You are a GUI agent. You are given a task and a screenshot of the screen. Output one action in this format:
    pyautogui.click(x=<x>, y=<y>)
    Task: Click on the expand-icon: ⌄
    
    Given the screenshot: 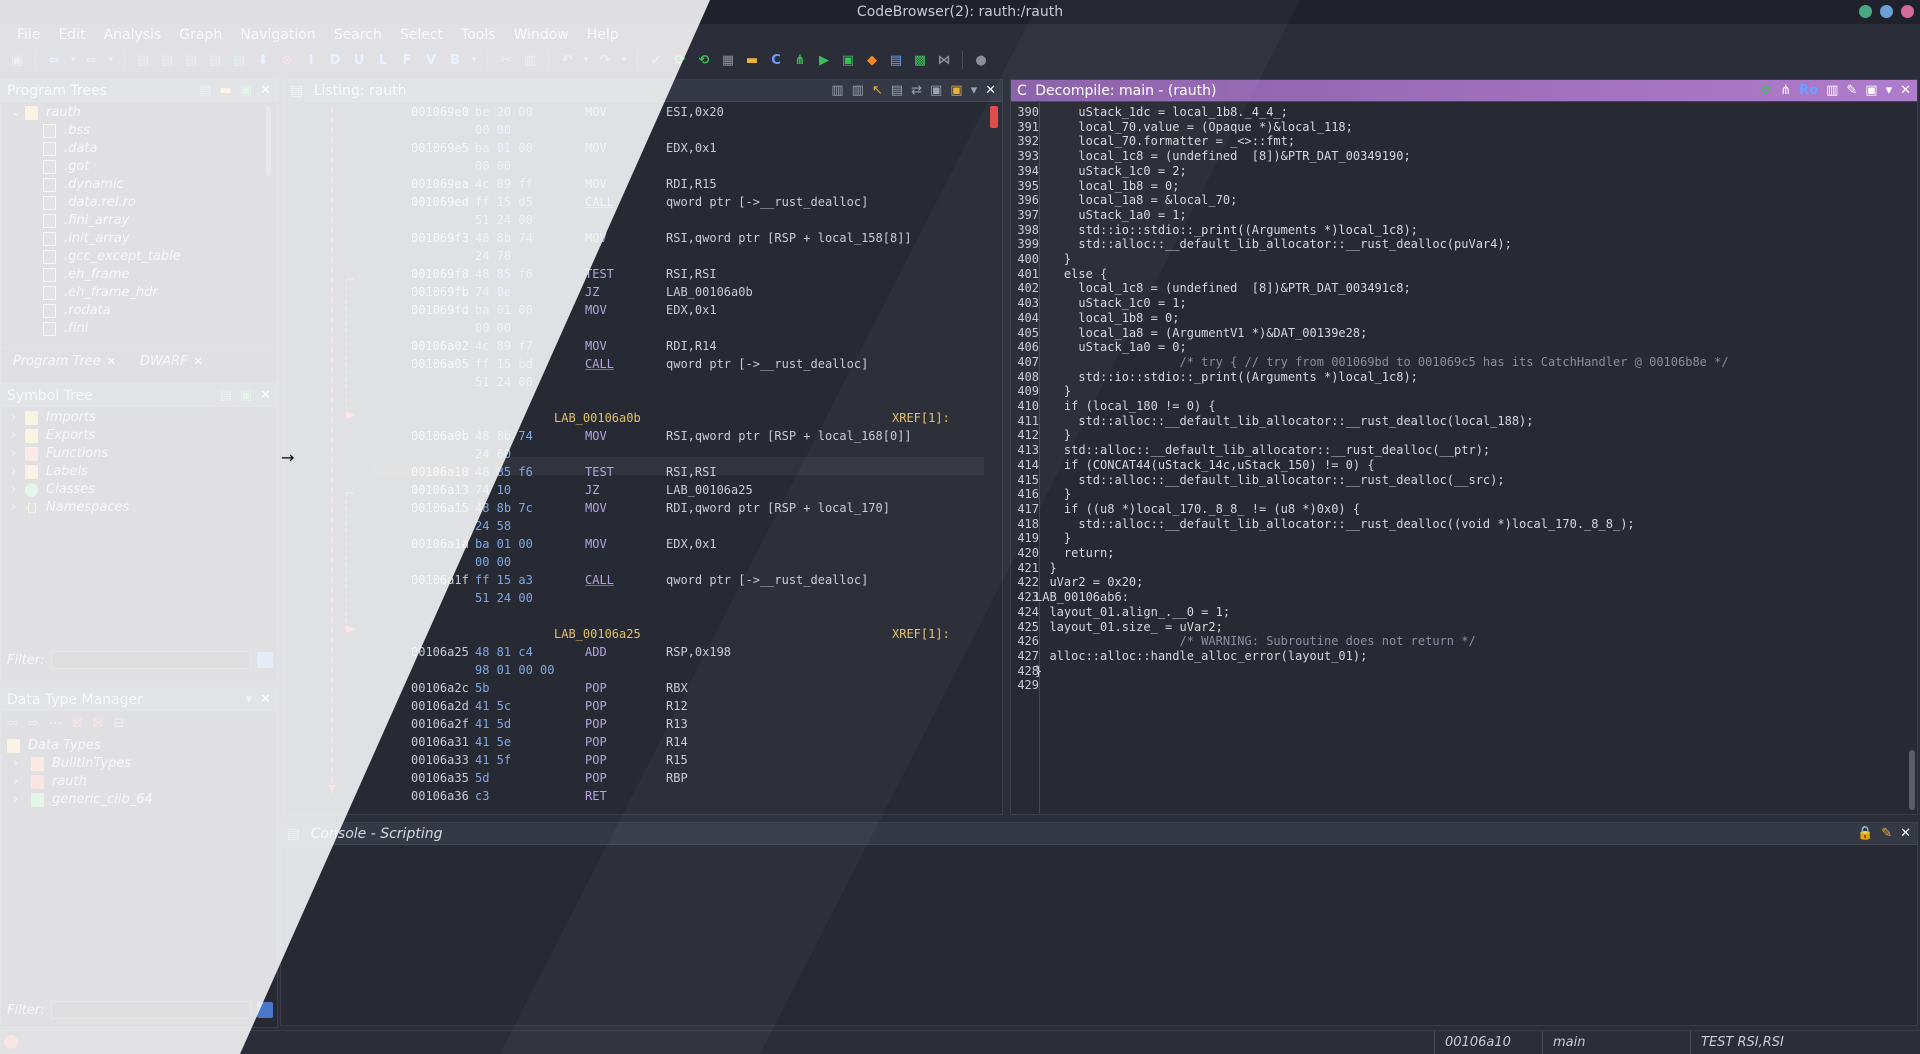 What is the action you would take?
    pyautogui.click(x=18, y=113)
    